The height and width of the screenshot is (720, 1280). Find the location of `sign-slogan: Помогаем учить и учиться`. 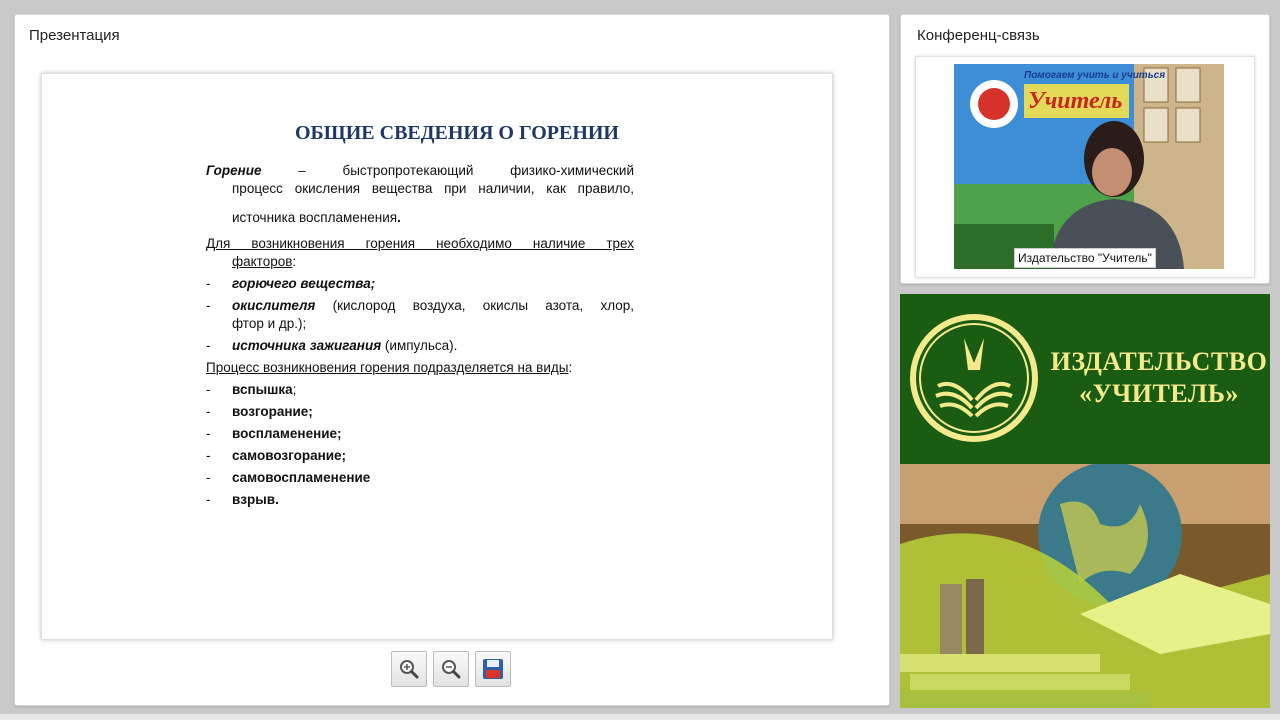

sign-slogan: Помогаем учить и учиться is located at coordinates (1095, 75).